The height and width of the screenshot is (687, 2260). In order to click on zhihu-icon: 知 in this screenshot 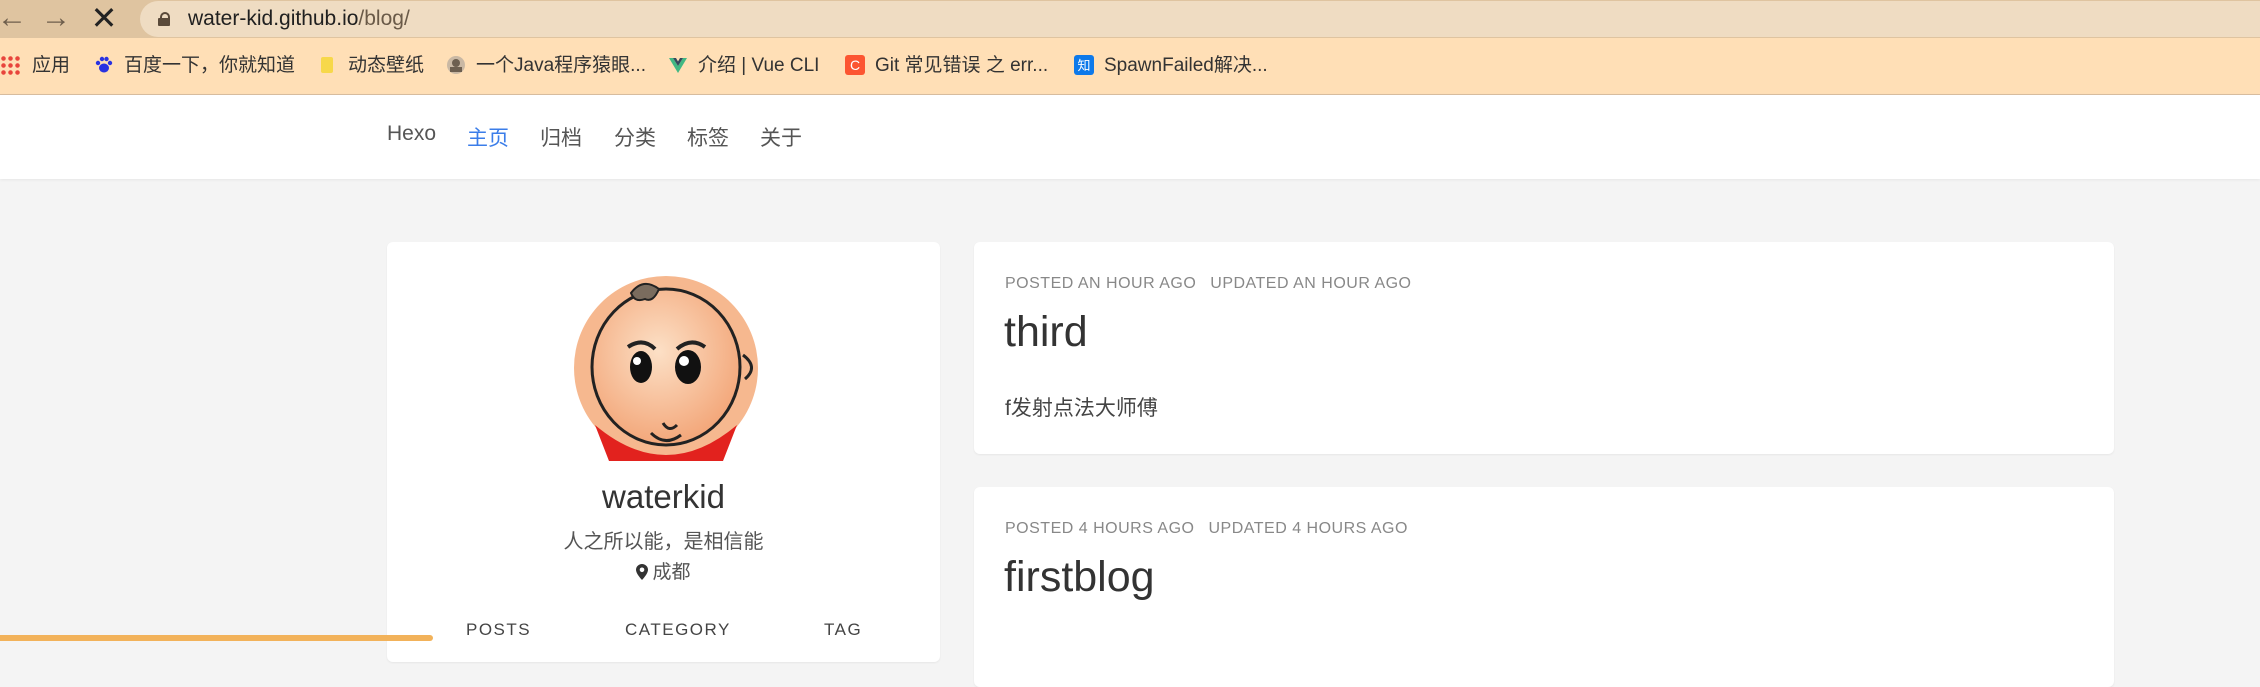, I will do `click(1084, 65)`.